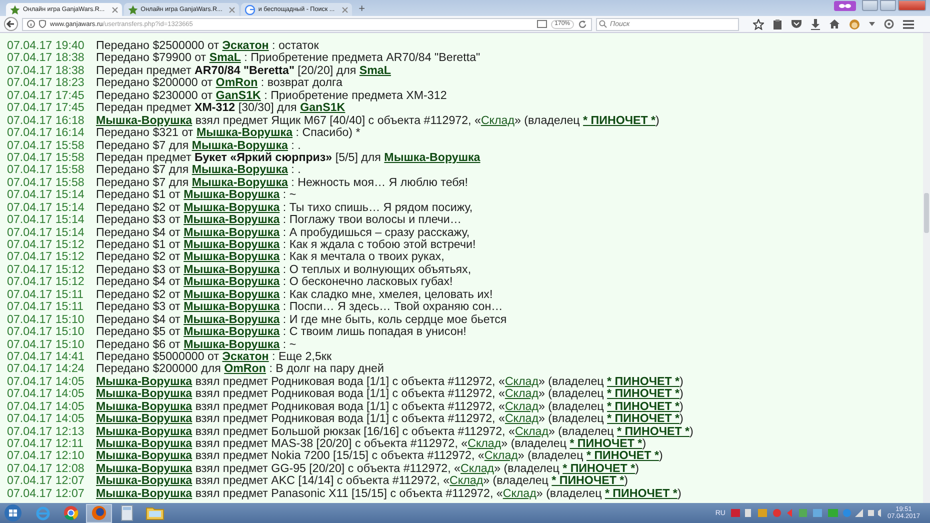 This screenshot has height=523, width=930. I want to click on transfer-date: 07.04.17 15:12, so click(46, 257).